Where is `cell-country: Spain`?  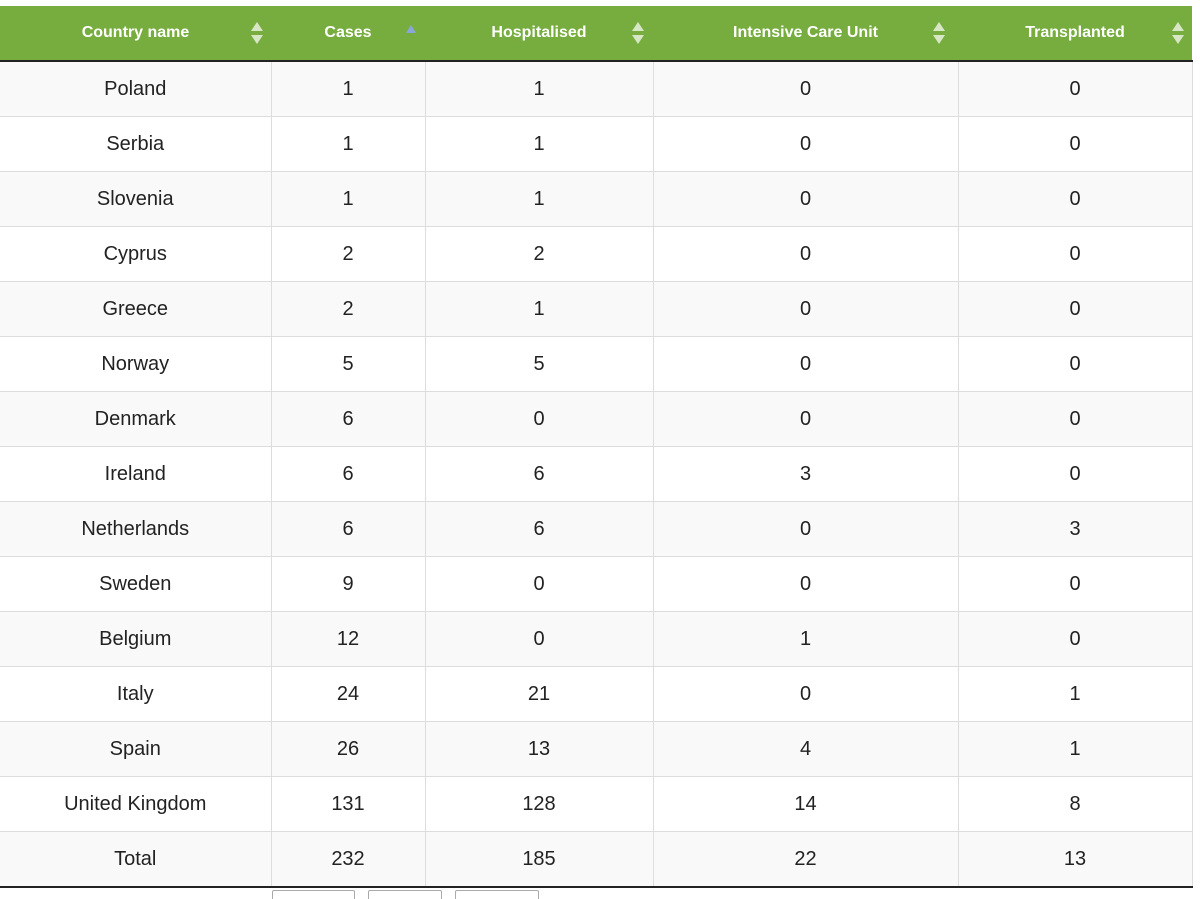
cell-country: Spain is located at coordinates (136, 749).